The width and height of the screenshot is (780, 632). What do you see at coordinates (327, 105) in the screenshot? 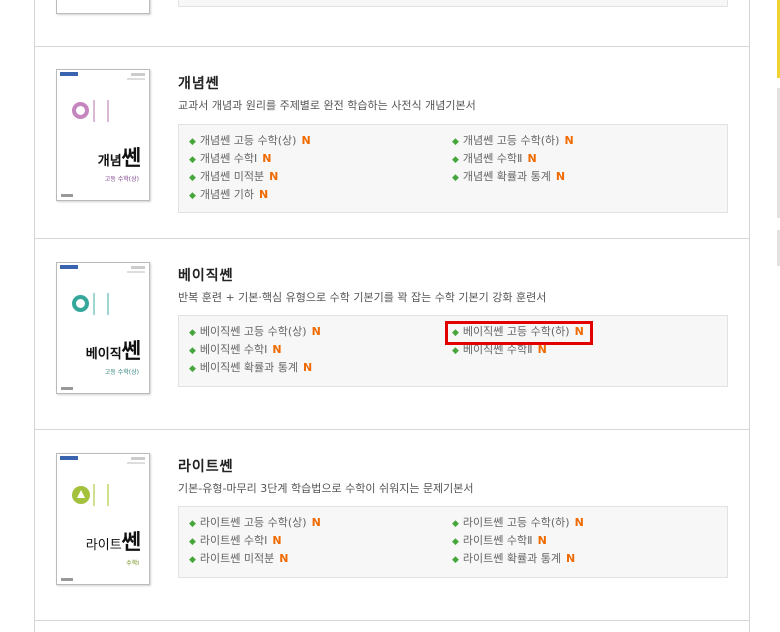
I see `section-description: 교과서 개념과 원리를 주제별로 완전 학습하는 사전식 개념기본서` at bounding box center [327, 105].